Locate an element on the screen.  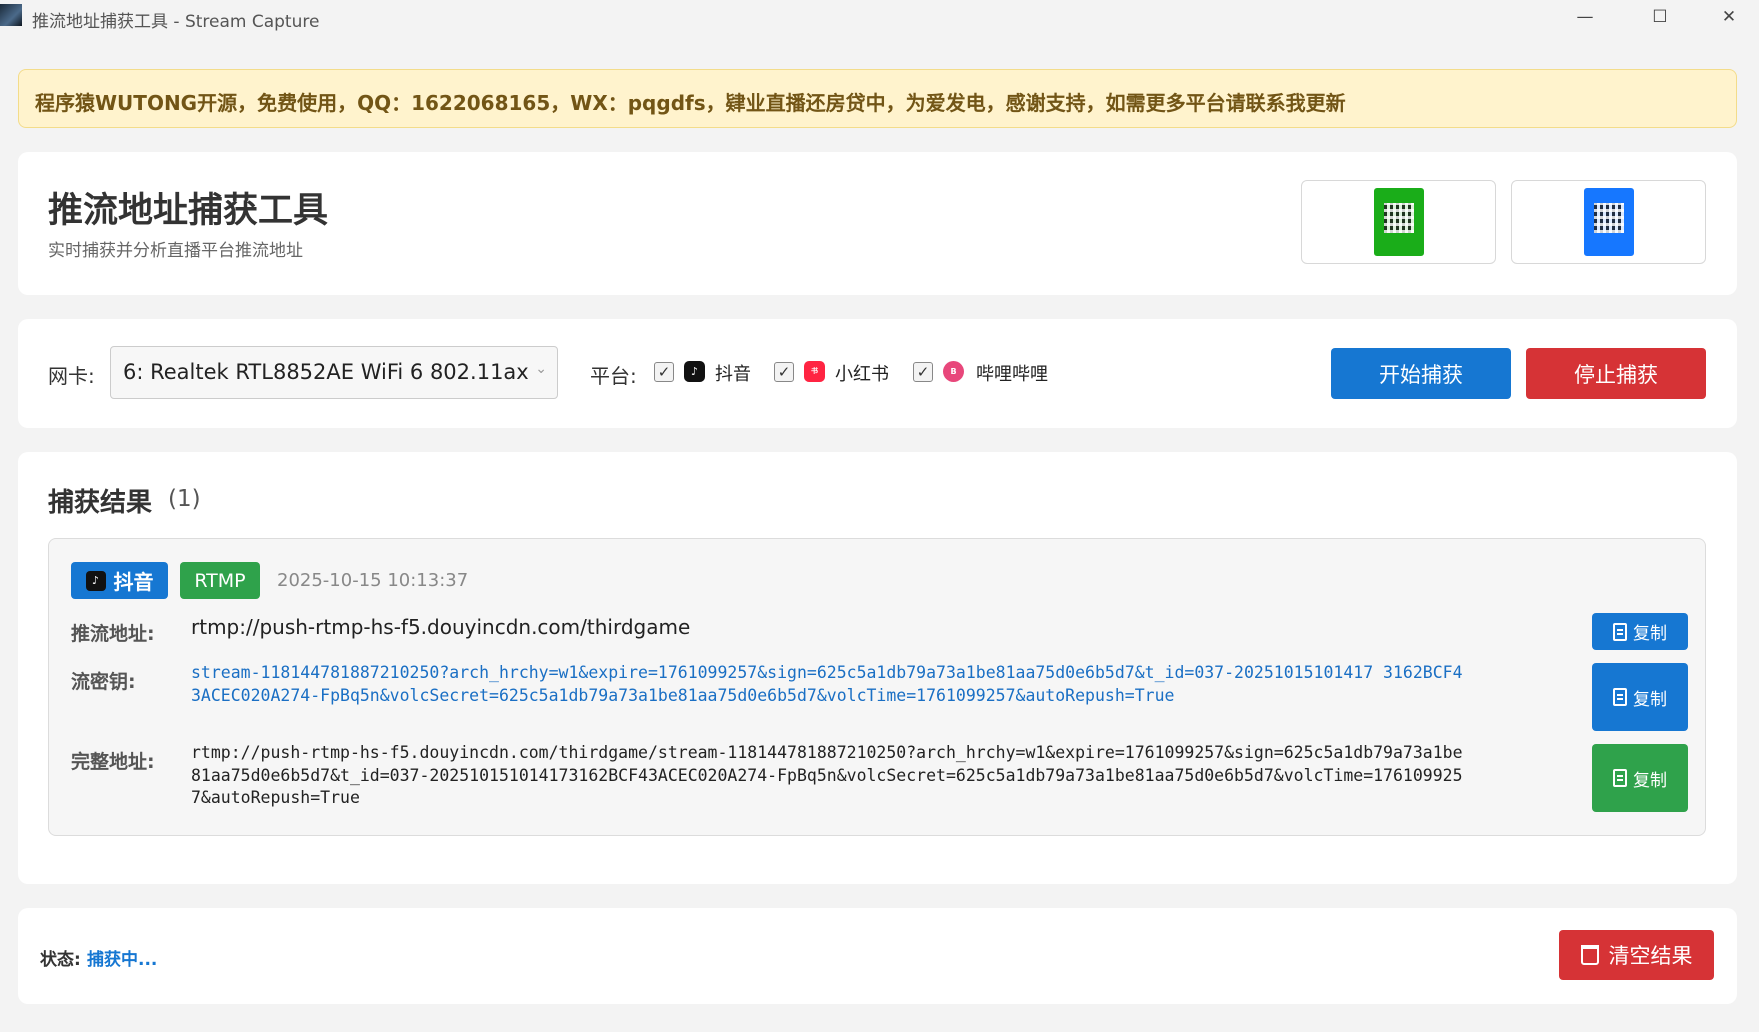
copy-push-url-button: 复制 is located at coordinates (1640, 631).